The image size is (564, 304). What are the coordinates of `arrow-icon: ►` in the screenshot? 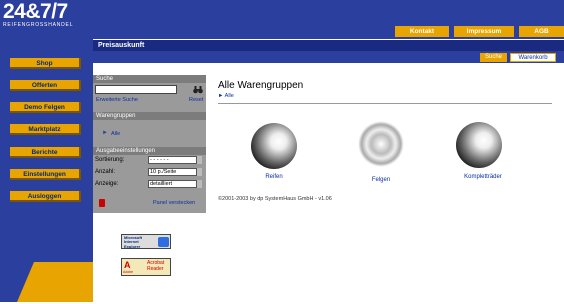 It's located at (105, 133).